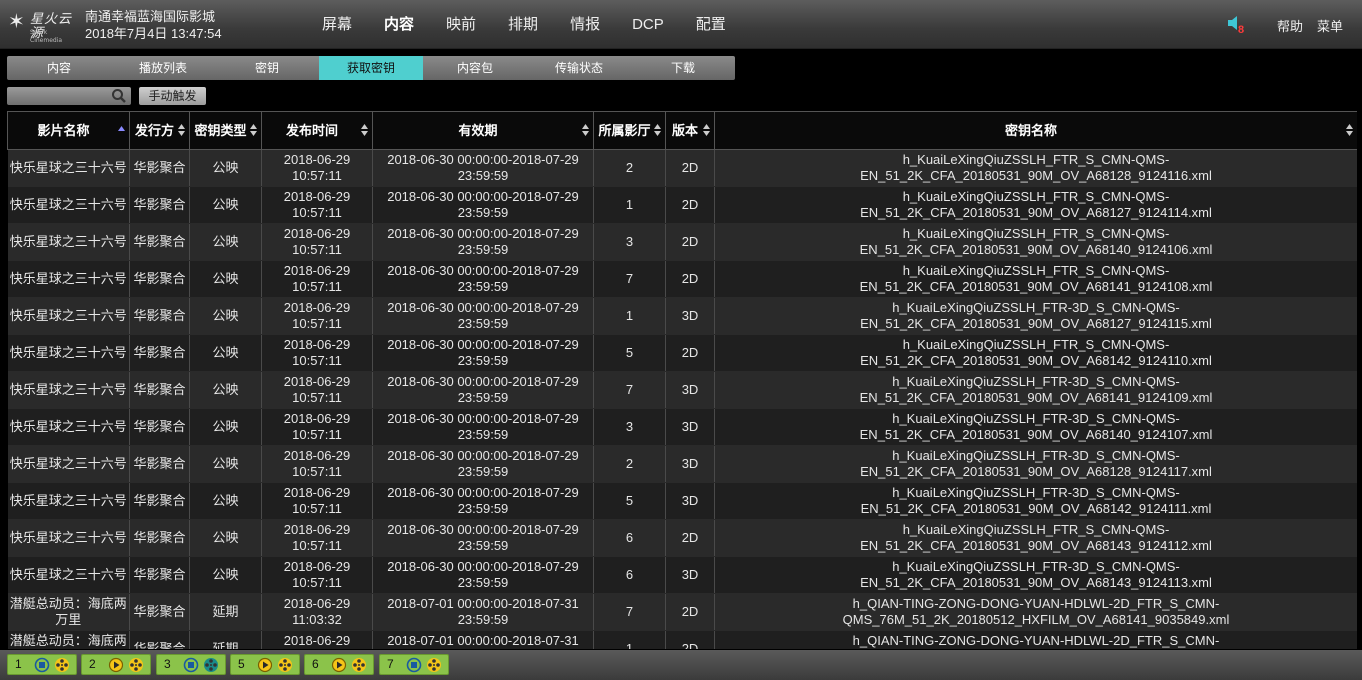 This screenshot has width=1362, height=680. What do you see at coordinates (711, 24) in the screenshot?
I see `nav-item-6: 配置` at bounding box center [711, 24].